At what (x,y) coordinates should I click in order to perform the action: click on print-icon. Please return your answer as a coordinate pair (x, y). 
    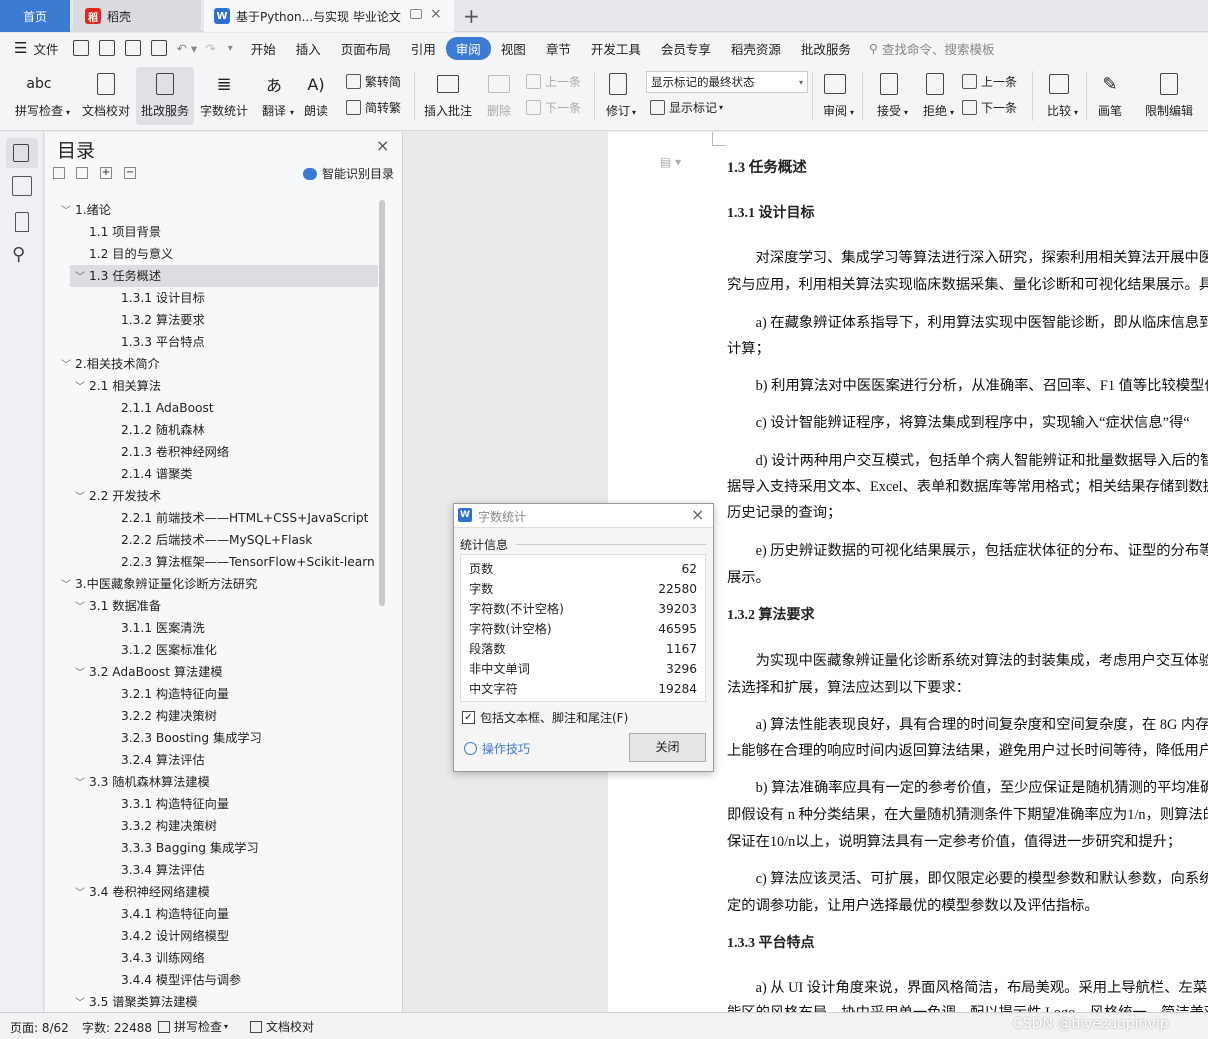
    Looking at the image, I should click on (133, 48).